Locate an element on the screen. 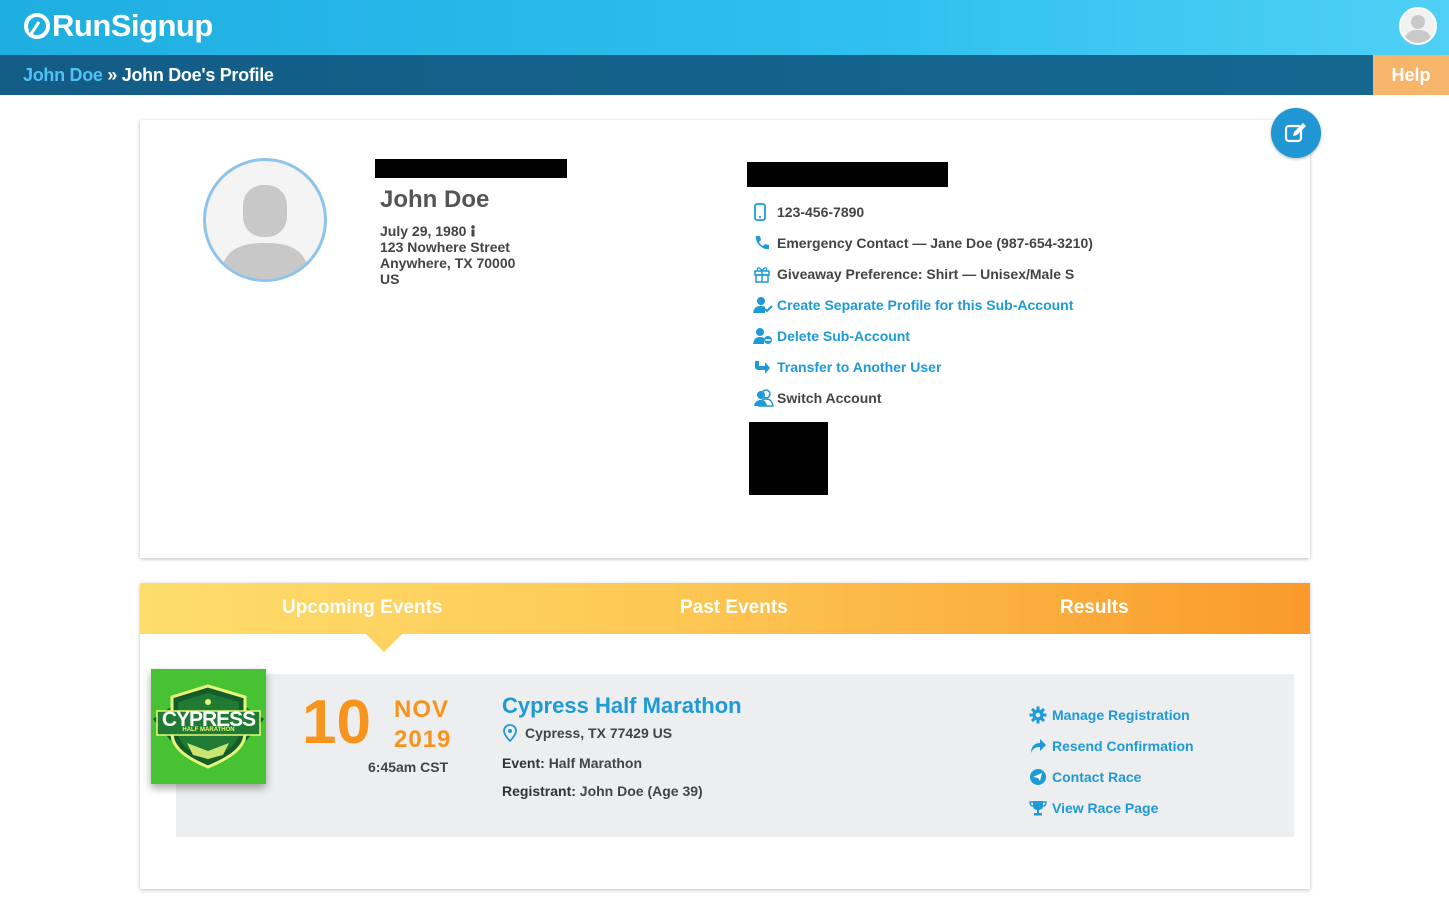  edit-icon is located at coordinates (1295, 133).